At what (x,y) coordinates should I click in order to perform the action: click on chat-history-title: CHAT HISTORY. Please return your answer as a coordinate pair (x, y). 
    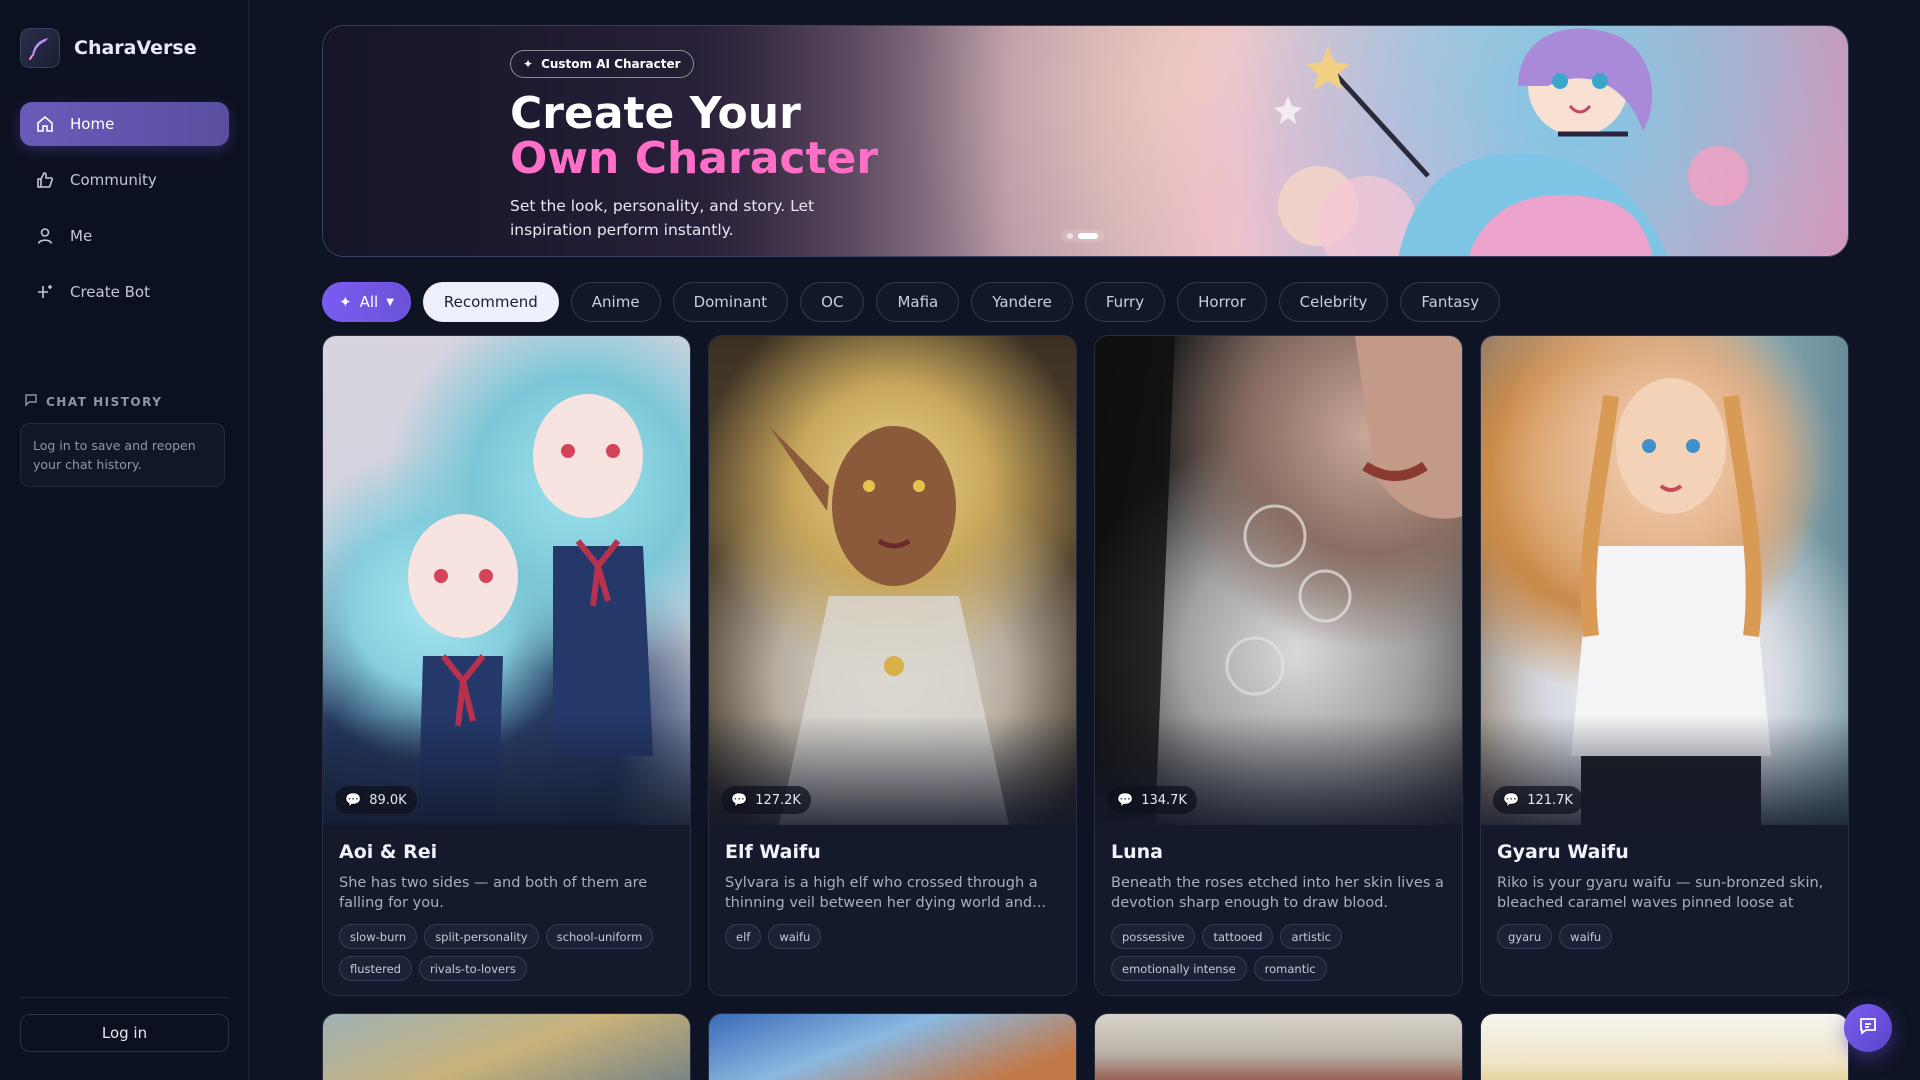
    Looking at the image, I should click on (104, 401).